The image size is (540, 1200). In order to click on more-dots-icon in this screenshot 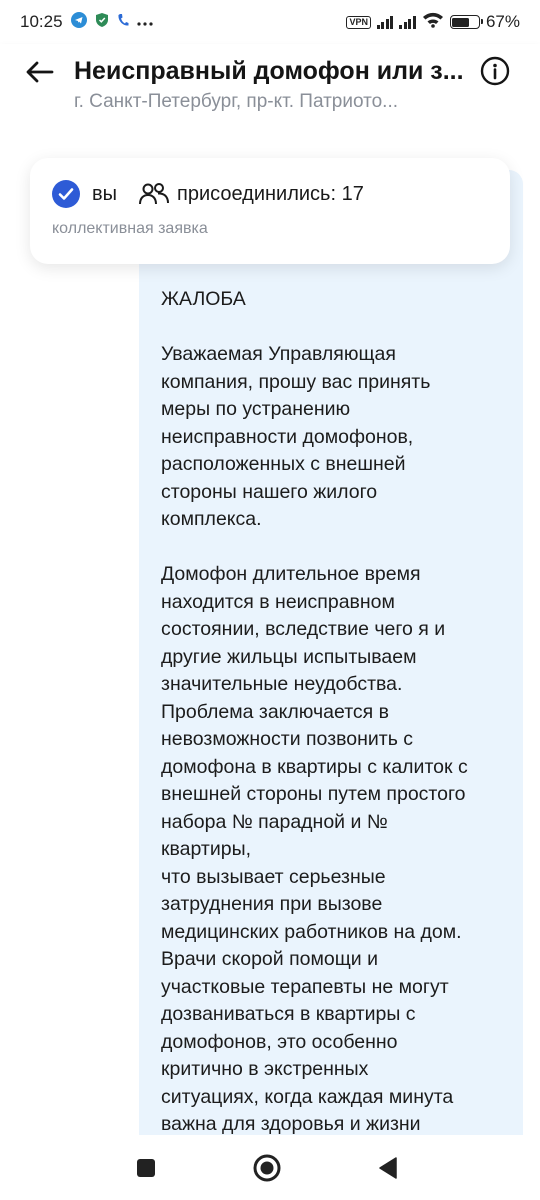, I will do `click(144, 22)`.